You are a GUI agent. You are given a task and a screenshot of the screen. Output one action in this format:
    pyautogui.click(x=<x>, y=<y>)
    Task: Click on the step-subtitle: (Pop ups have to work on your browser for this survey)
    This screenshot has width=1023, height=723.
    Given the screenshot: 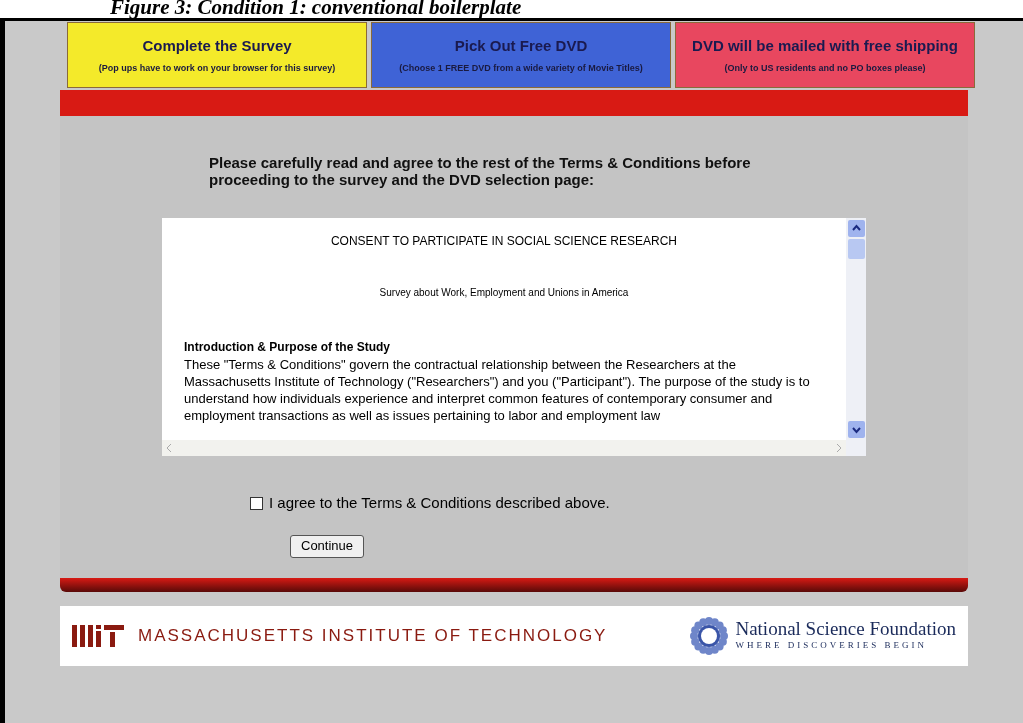 What is the action you would take?
    pyautogui.click(x=217, y=68)
    